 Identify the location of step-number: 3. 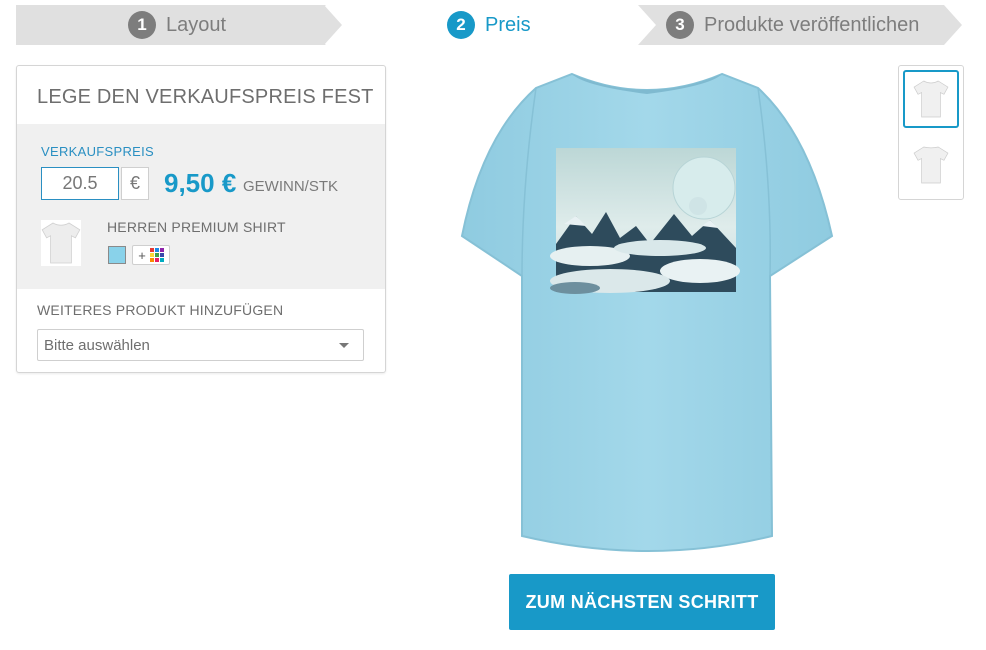
(680, 25).